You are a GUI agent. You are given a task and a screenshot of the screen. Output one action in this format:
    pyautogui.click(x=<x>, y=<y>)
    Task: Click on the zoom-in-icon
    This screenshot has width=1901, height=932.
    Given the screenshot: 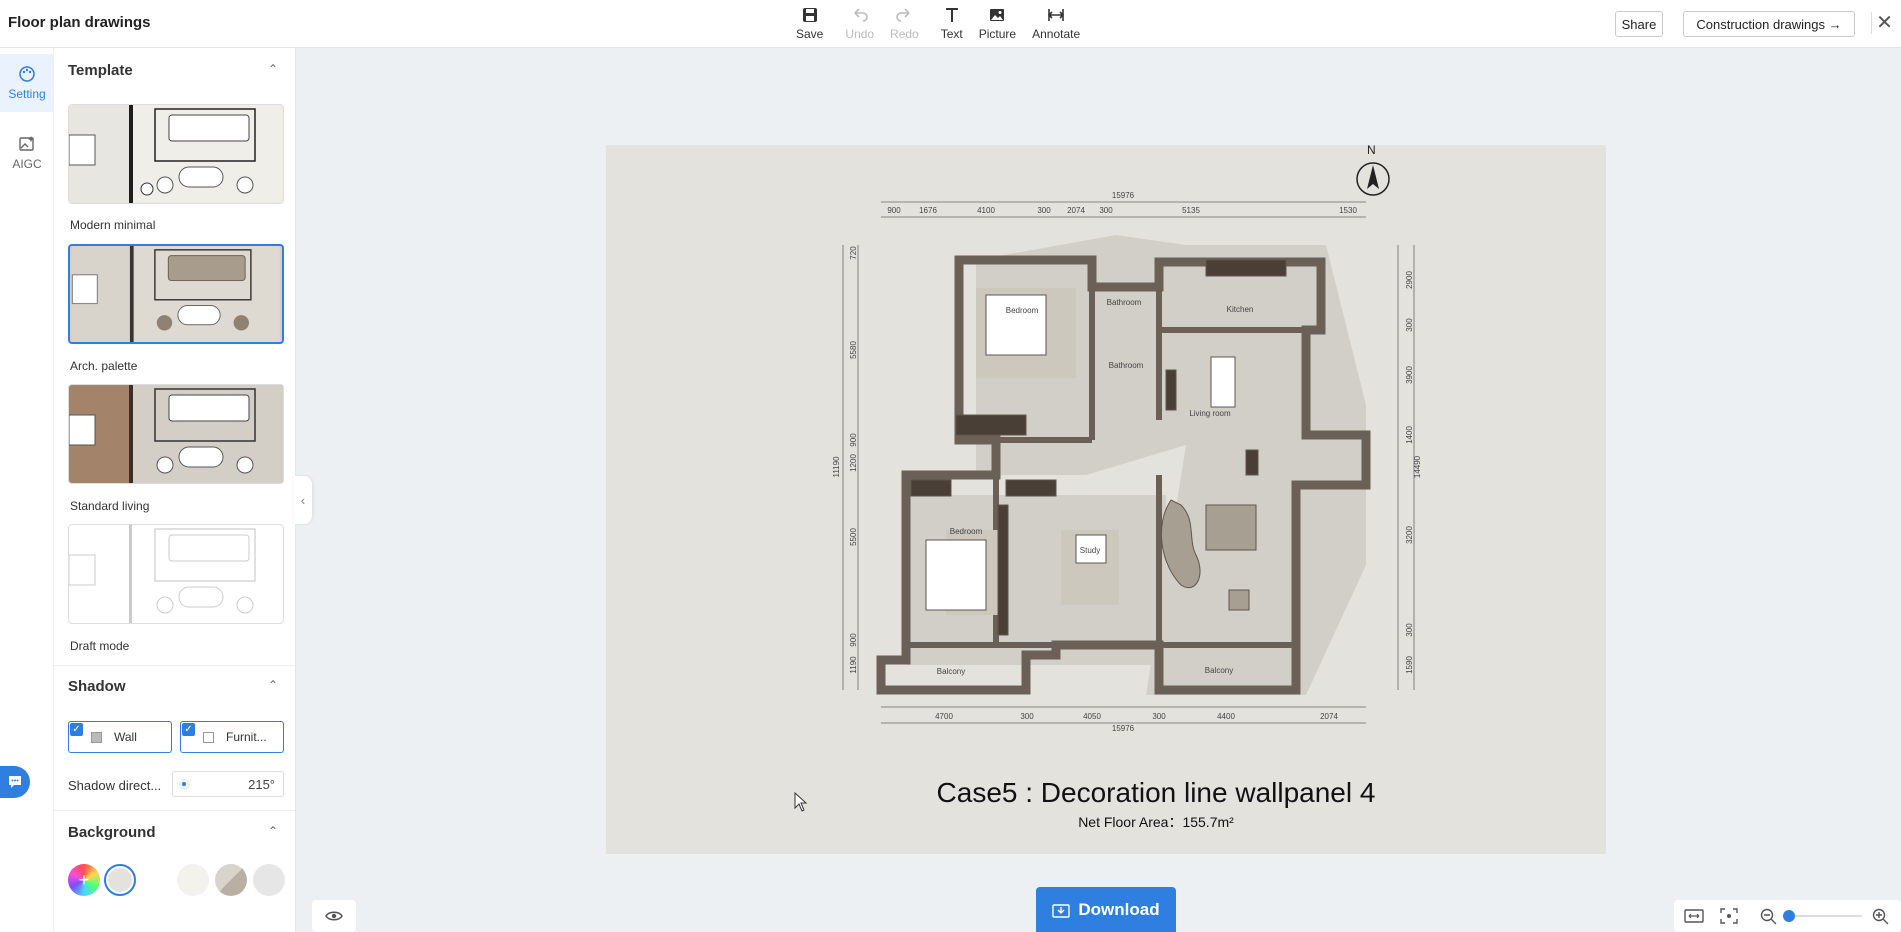 What is the action you would take?
    pyautogui.click(x=1881, y=917)
    